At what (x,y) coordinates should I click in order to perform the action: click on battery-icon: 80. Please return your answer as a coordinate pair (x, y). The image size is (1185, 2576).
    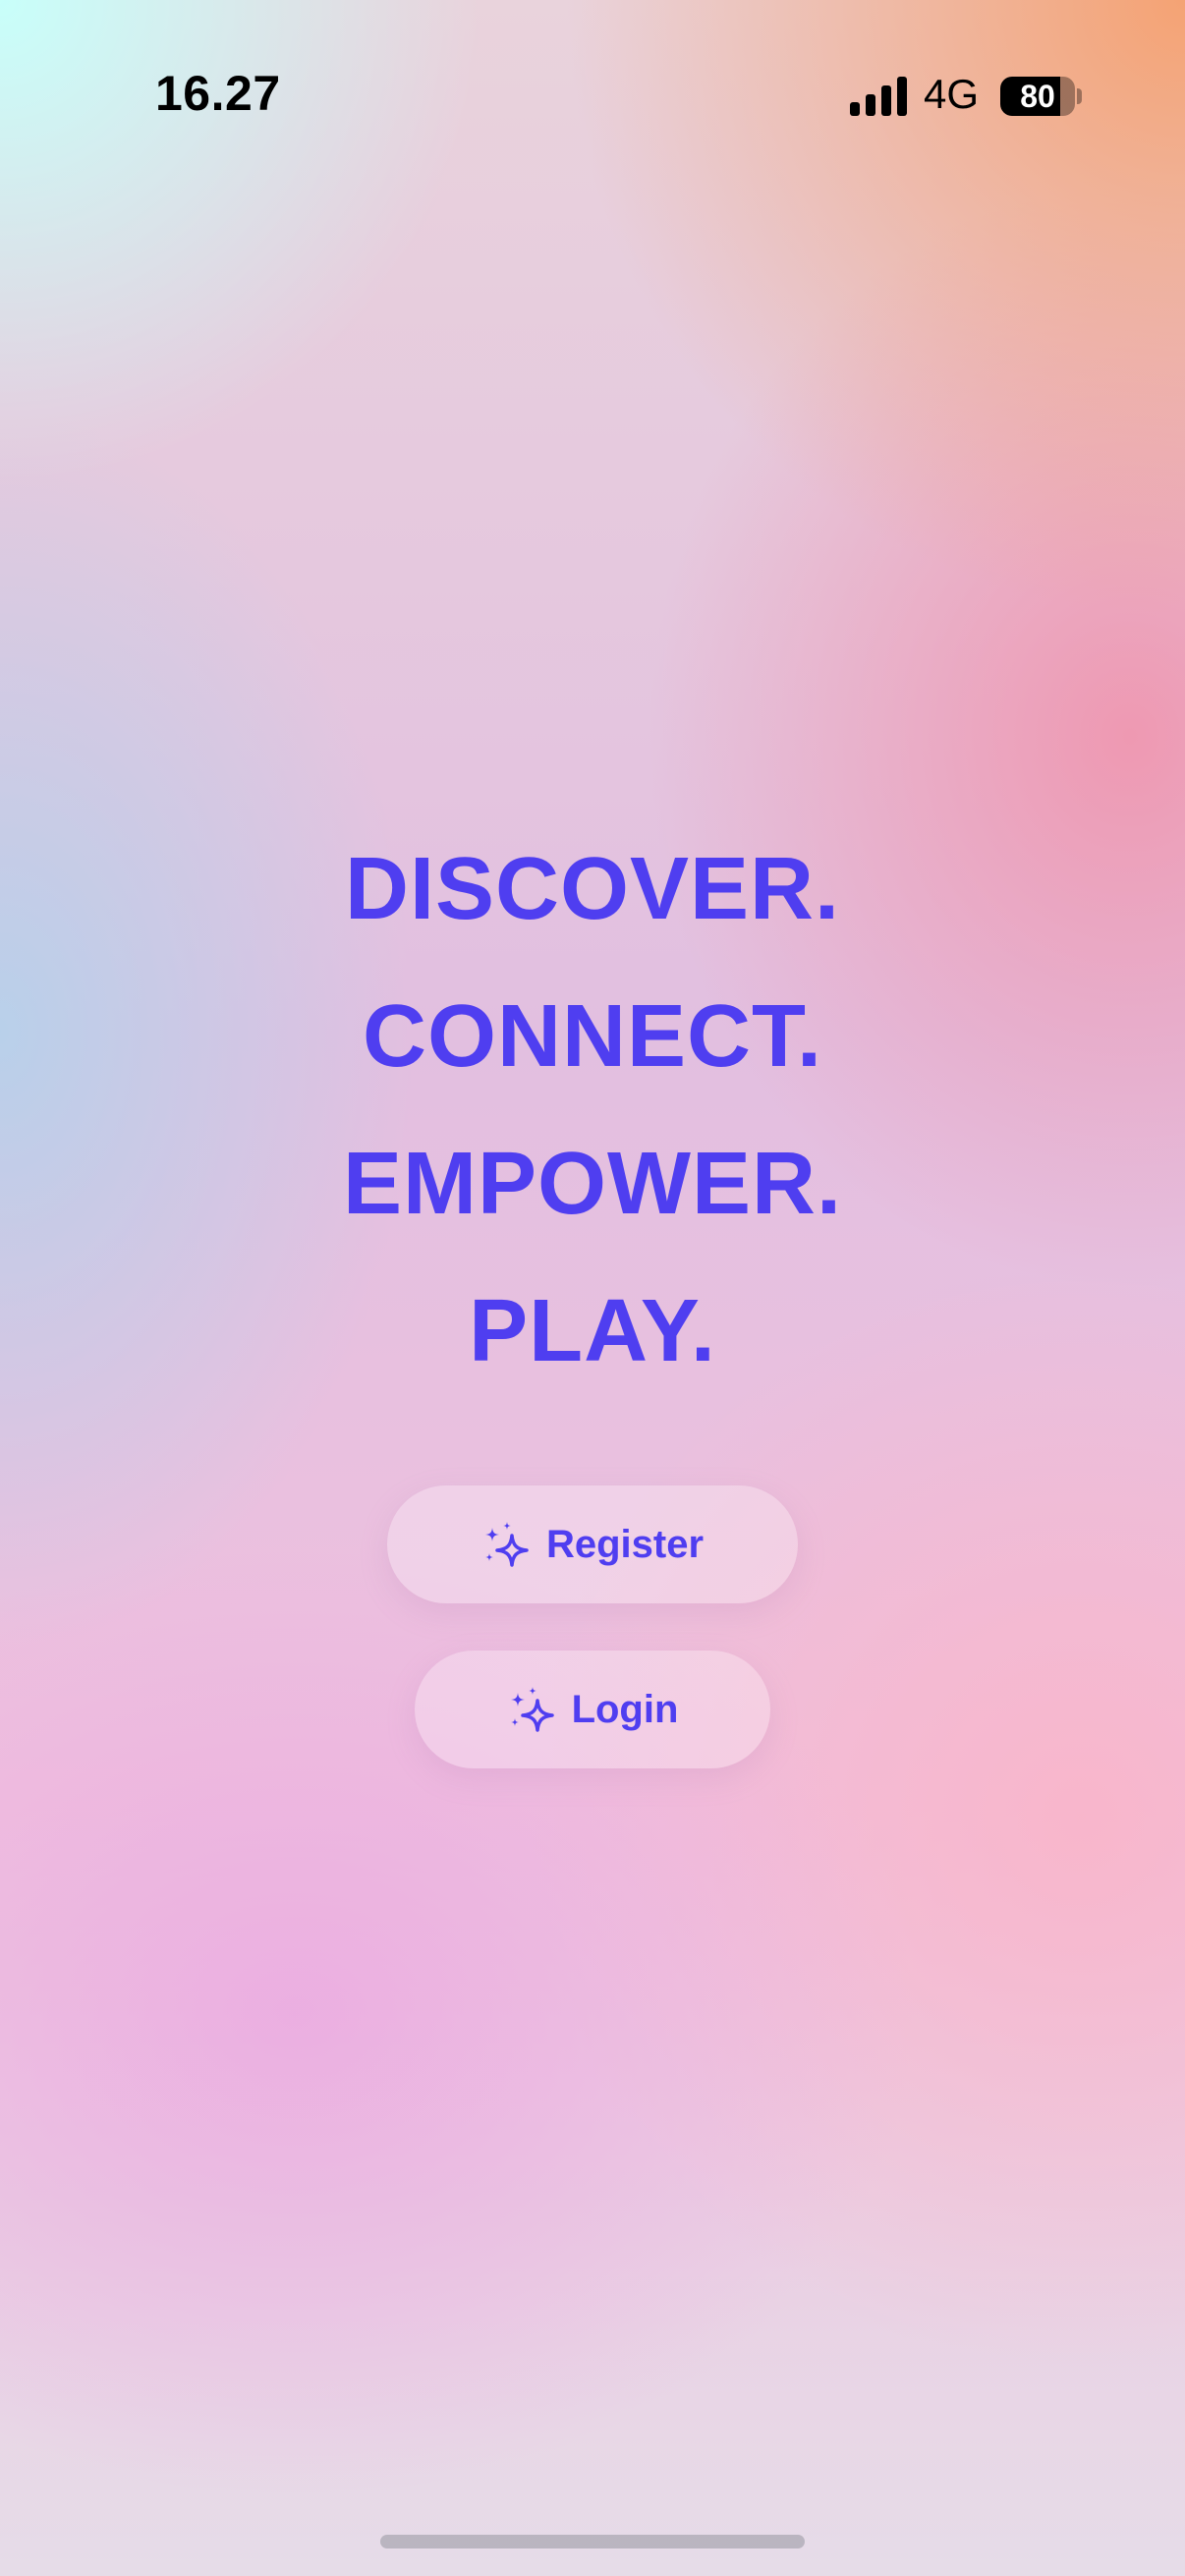
    Looking at the image, I should click on (1038, 96).